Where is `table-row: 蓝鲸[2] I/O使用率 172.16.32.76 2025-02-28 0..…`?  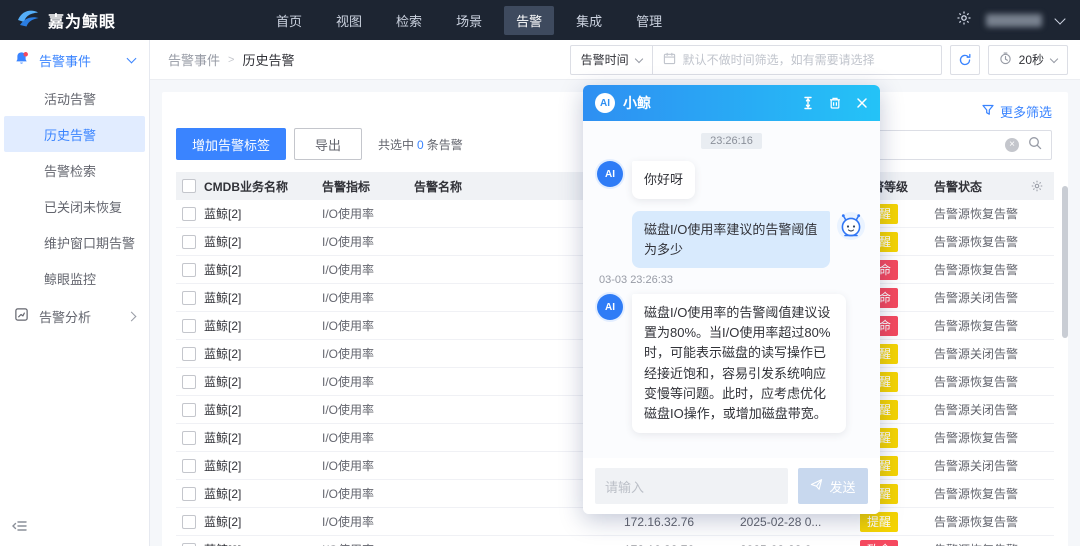 table-row: 蓝鲸[2] I/O使用率 172.16.32.76 2025-02-28 0..… is located at coordinates (615, 541).